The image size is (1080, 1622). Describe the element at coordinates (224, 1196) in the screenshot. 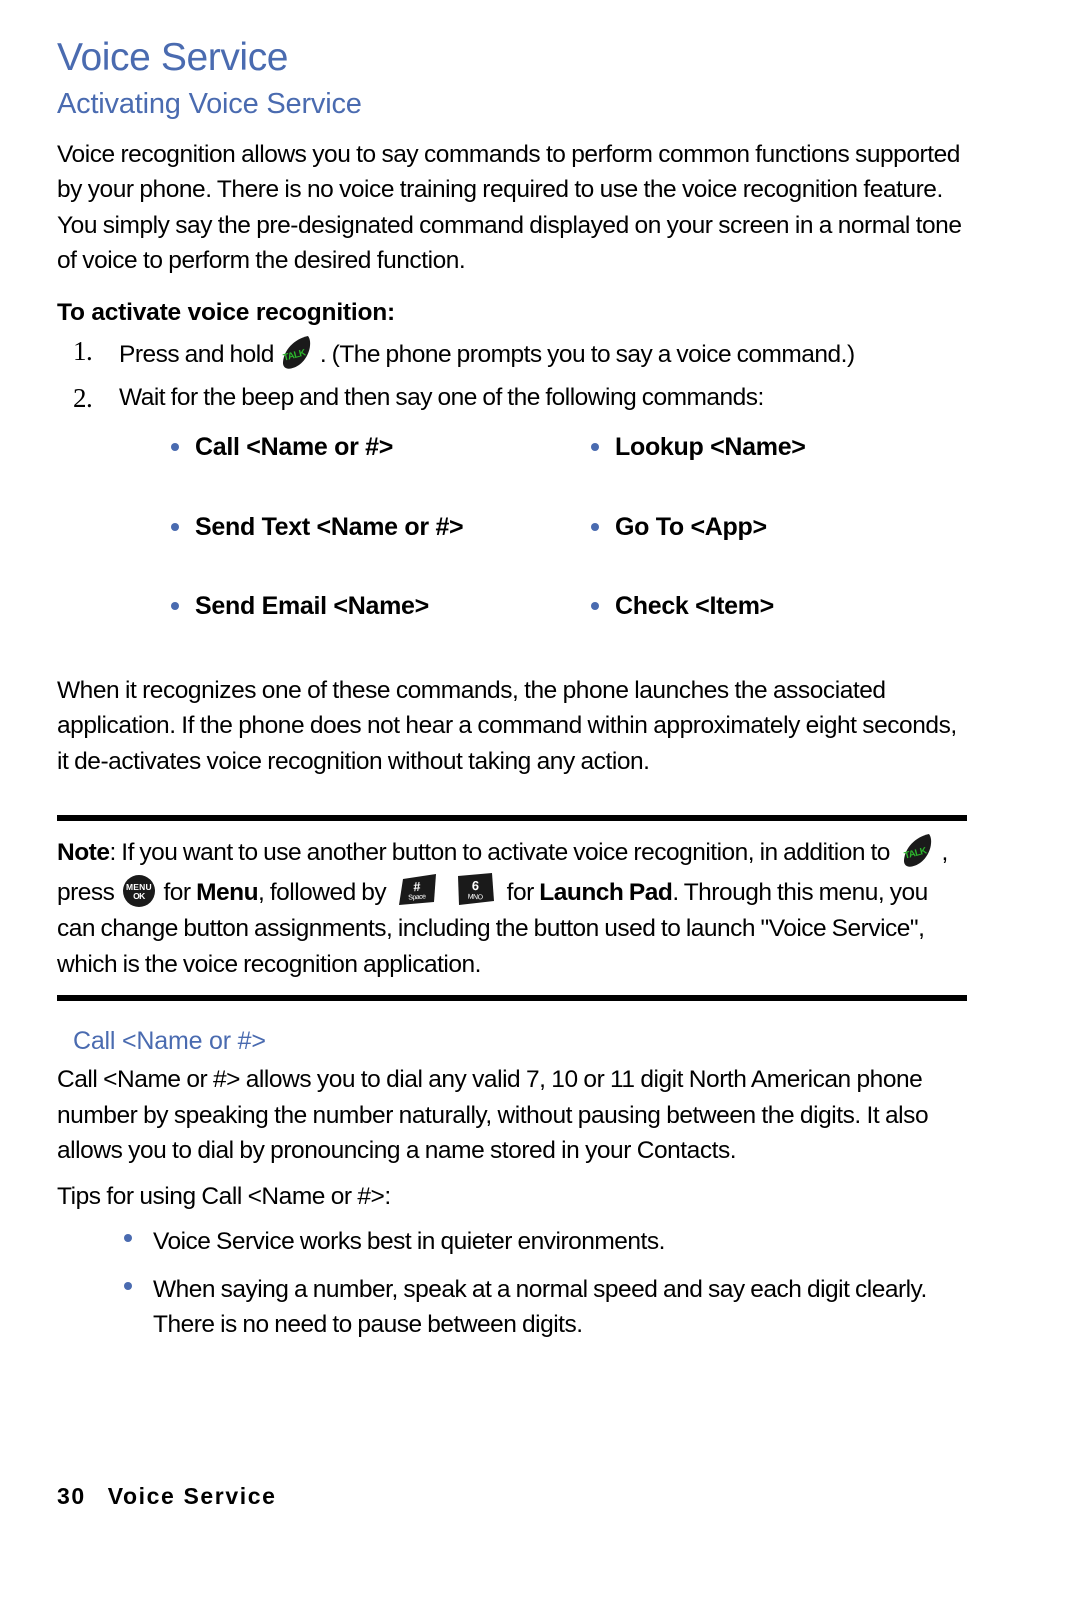

I see `tips-intro: Tips for using Call <Name or #>:` at that location.